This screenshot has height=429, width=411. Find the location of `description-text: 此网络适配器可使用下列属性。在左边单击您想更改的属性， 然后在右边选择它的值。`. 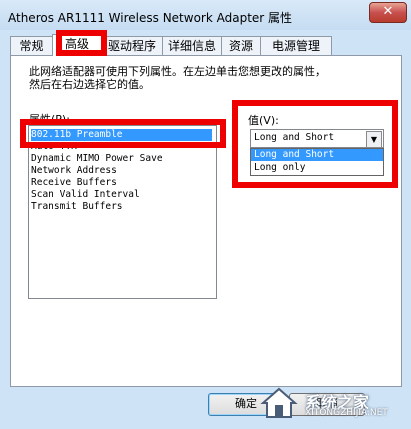

description-text: 此网络适配器可使用下列属性。在左边单击您想更改的属性， 然后在右边选择它的值。 is located at coordinates (209, 78).